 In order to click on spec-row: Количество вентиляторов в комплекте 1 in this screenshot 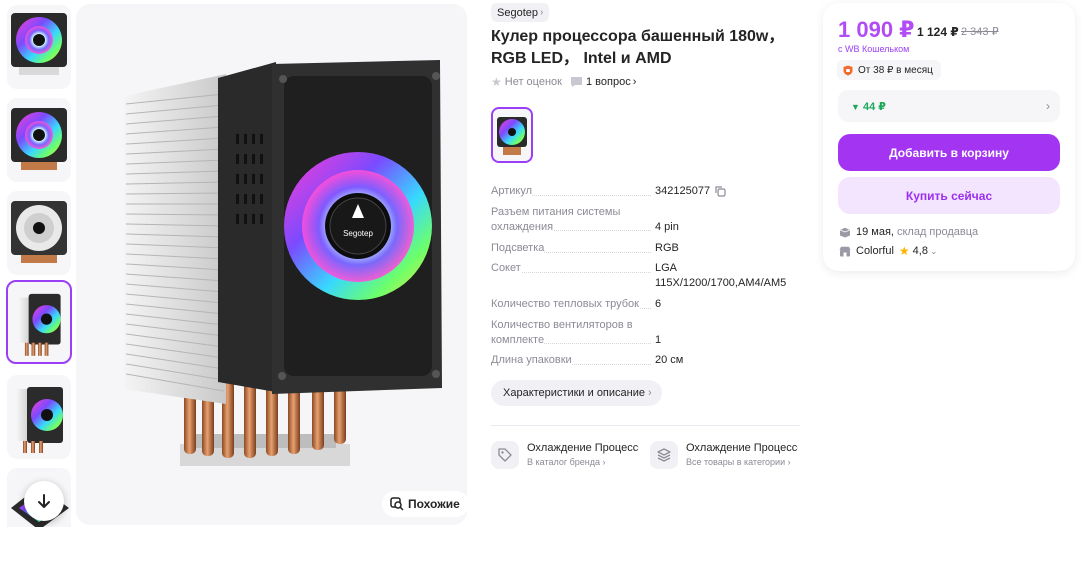, I will do `click(646, 333)`.